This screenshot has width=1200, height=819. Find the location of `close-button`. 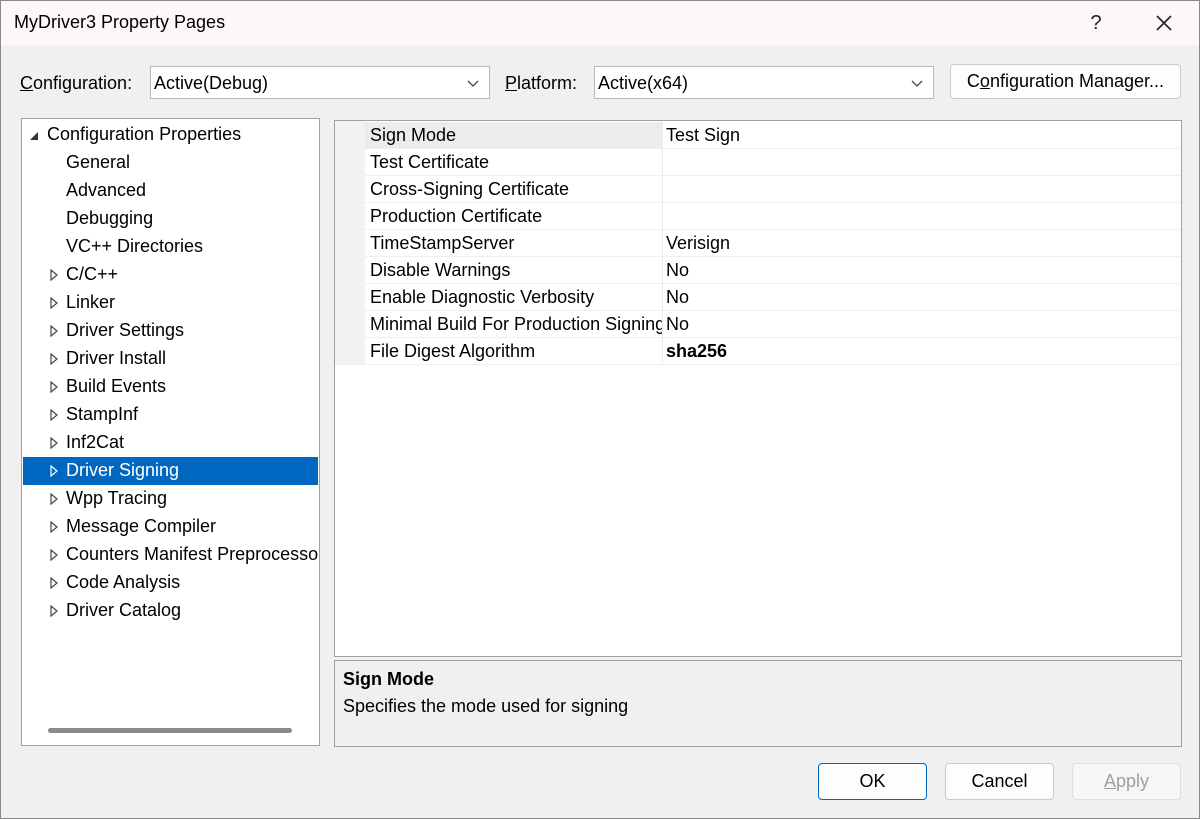

close-button is located at coordinates (1164, 23).